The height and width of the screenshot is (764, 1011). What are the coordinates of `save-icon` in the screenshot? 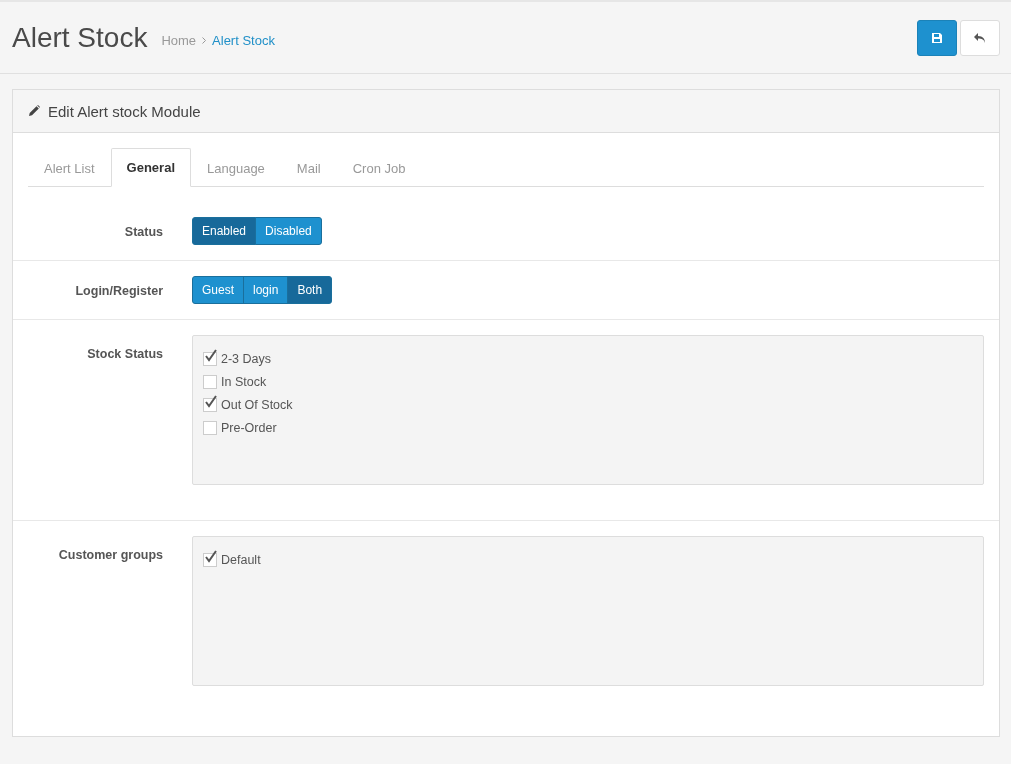 It's located at (937, 37).